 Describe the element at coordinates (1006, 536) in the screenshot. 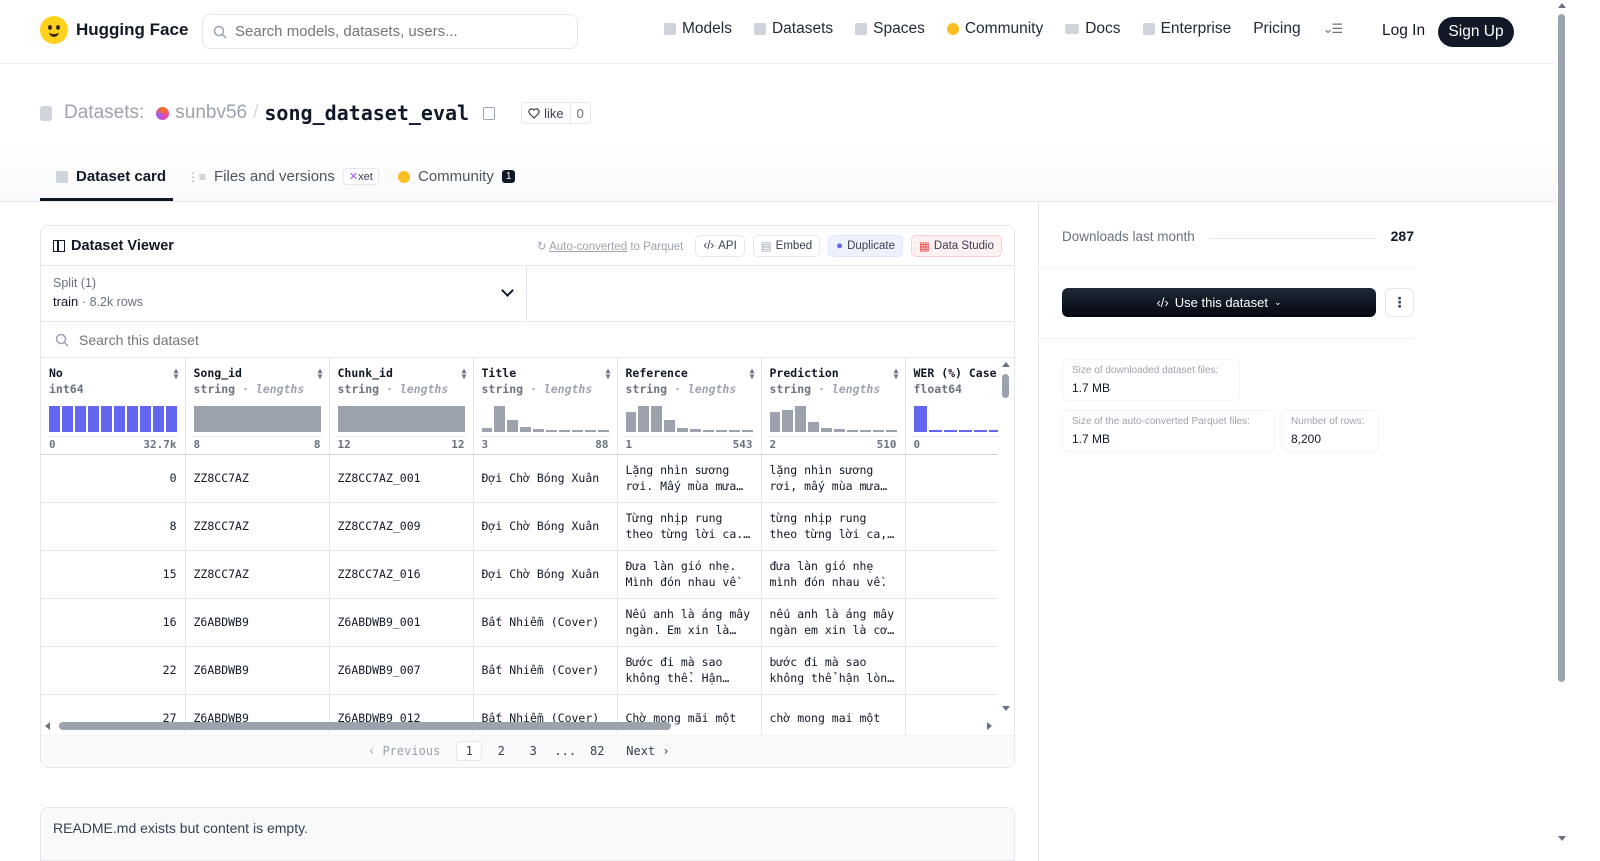

I see `table-vertical-scrollbar` at that location.